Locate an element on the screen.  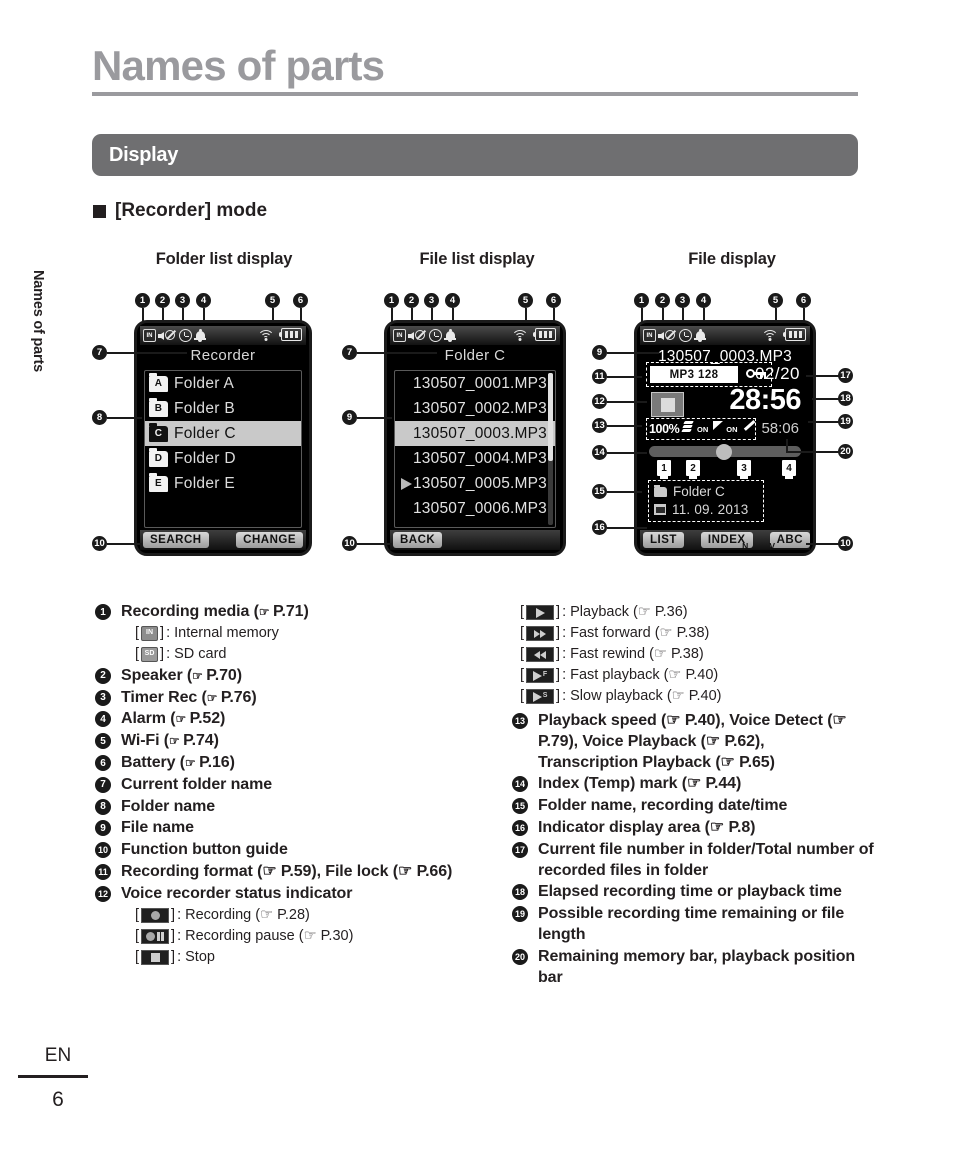
callout-1-d2: 1 is located at coordinates (391, 300).